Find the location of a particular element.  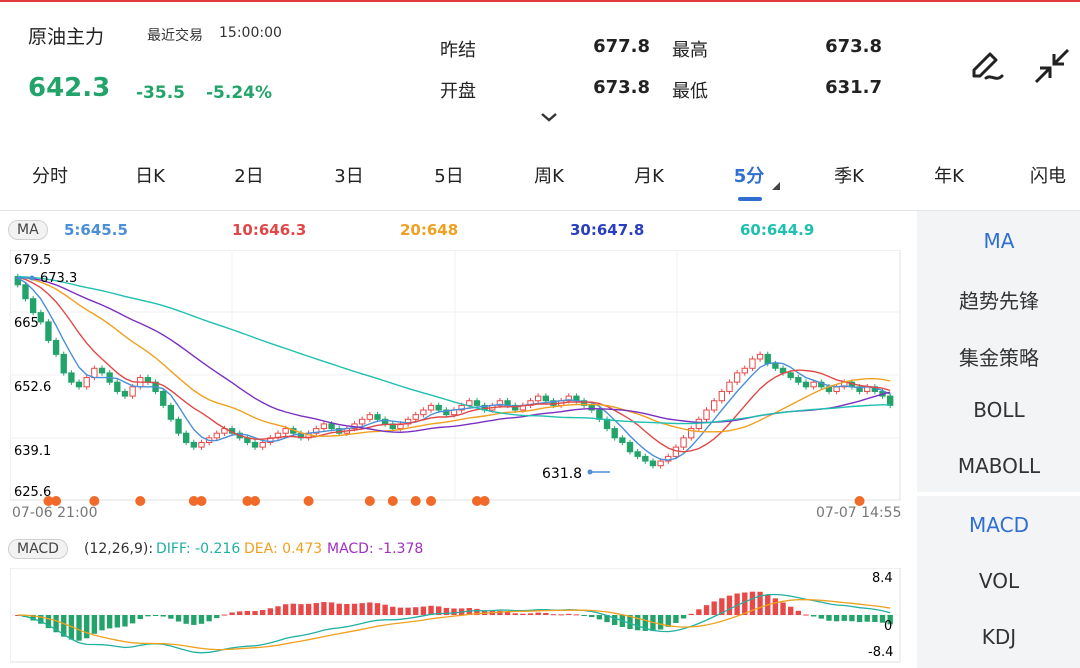

panel-item-vol: VOL is located at coordinates (994, 581).